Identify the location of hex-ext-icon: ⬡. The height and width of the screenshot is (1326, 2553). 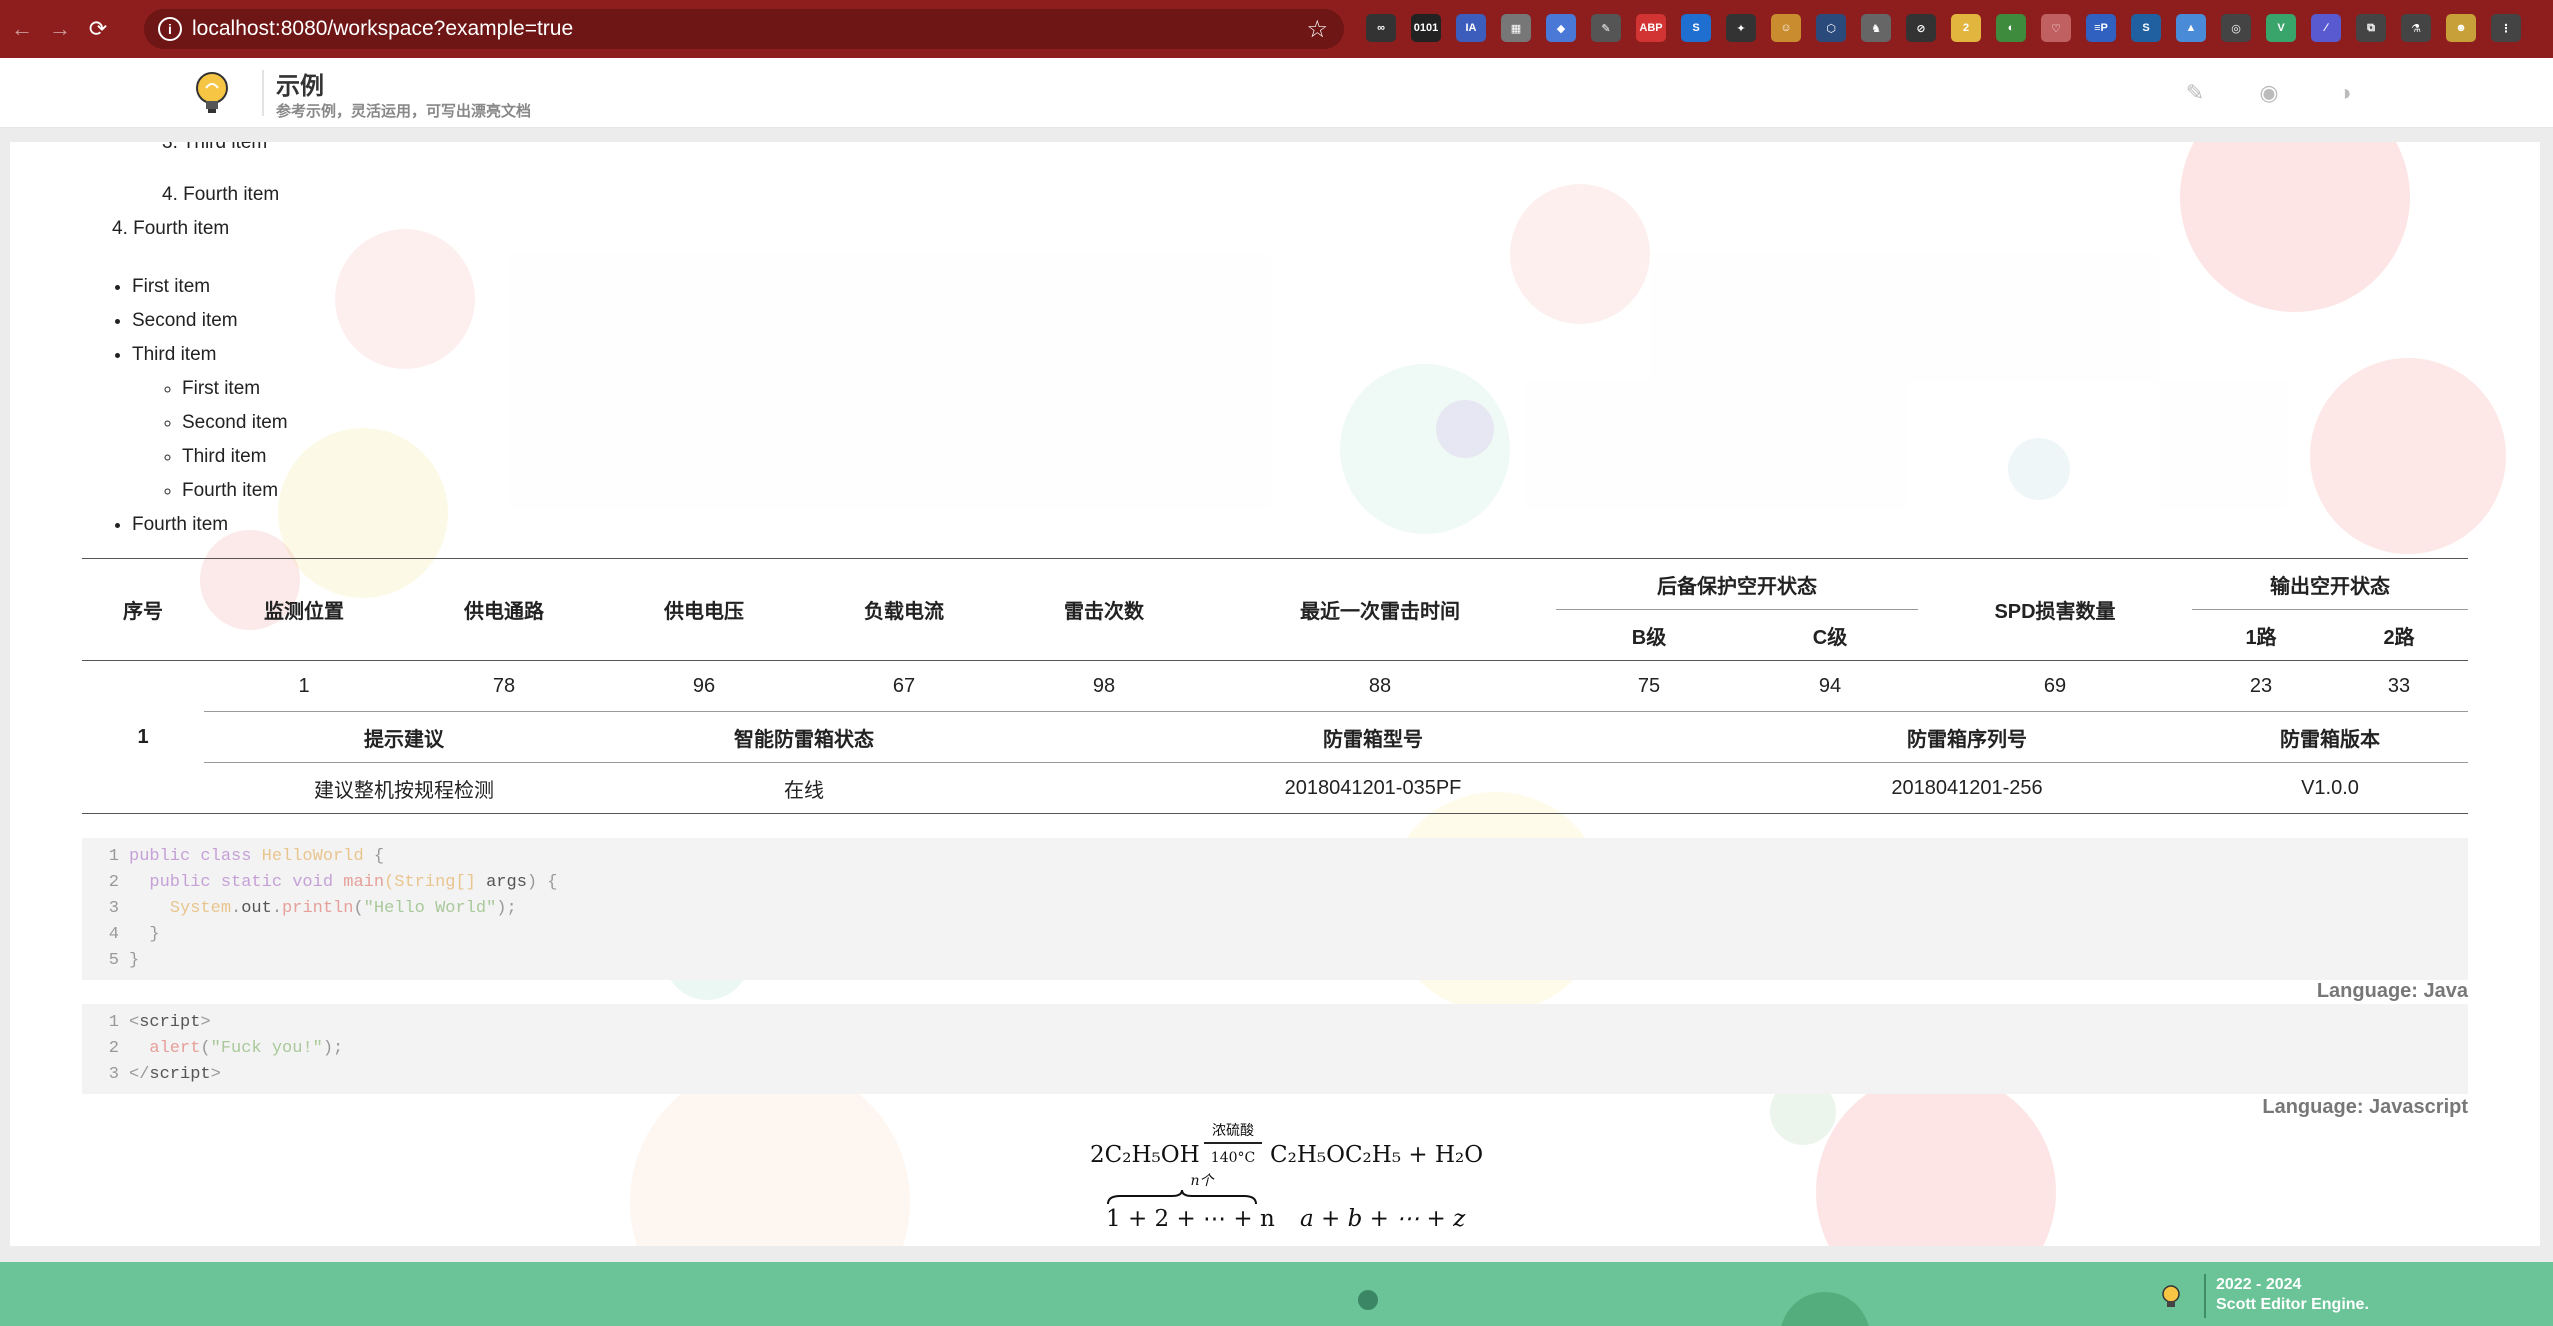
(1831, 28).